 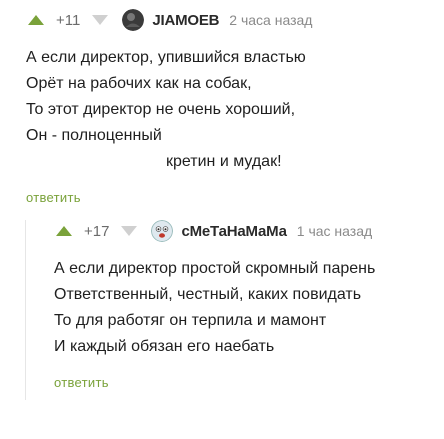 I want to click on comment-line: То для работяг он терпила и мамонт, so click(x=190, y=320).